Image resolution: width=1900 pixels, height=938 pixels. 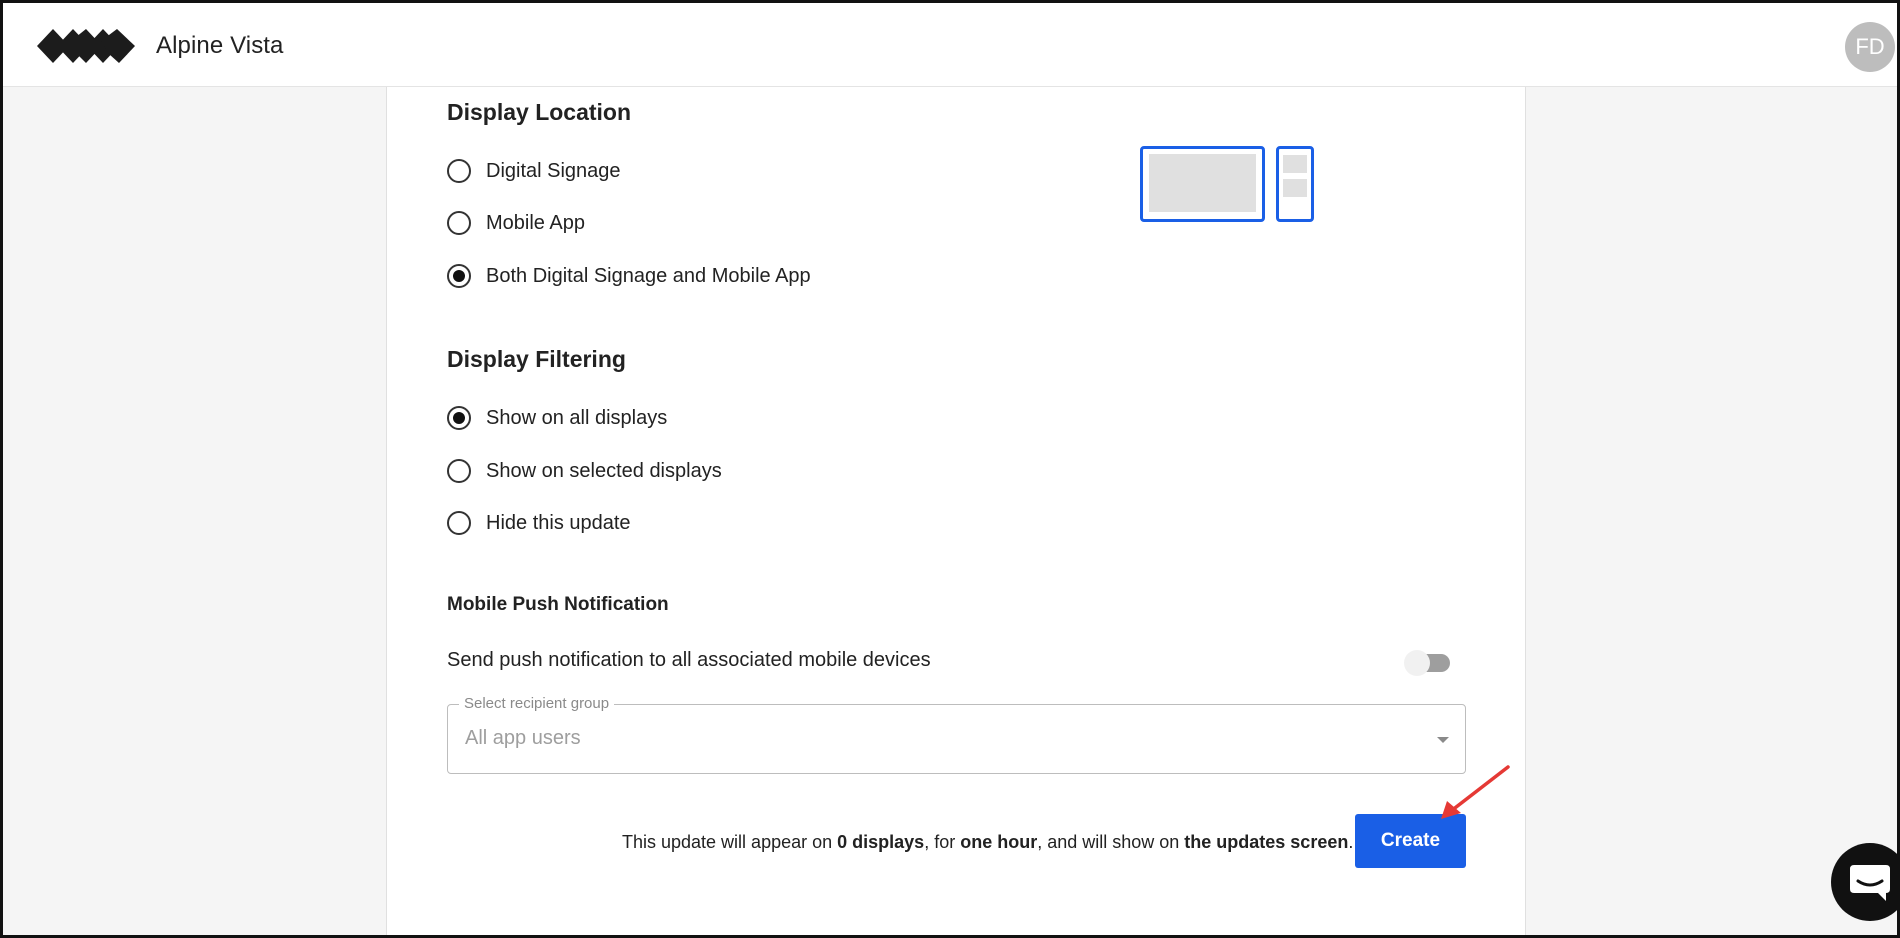 What do you see at coordinates (1111, 842) in the screenshot?
I see `summary-mid2: , and will show on` at bounding box center [1111, 842].